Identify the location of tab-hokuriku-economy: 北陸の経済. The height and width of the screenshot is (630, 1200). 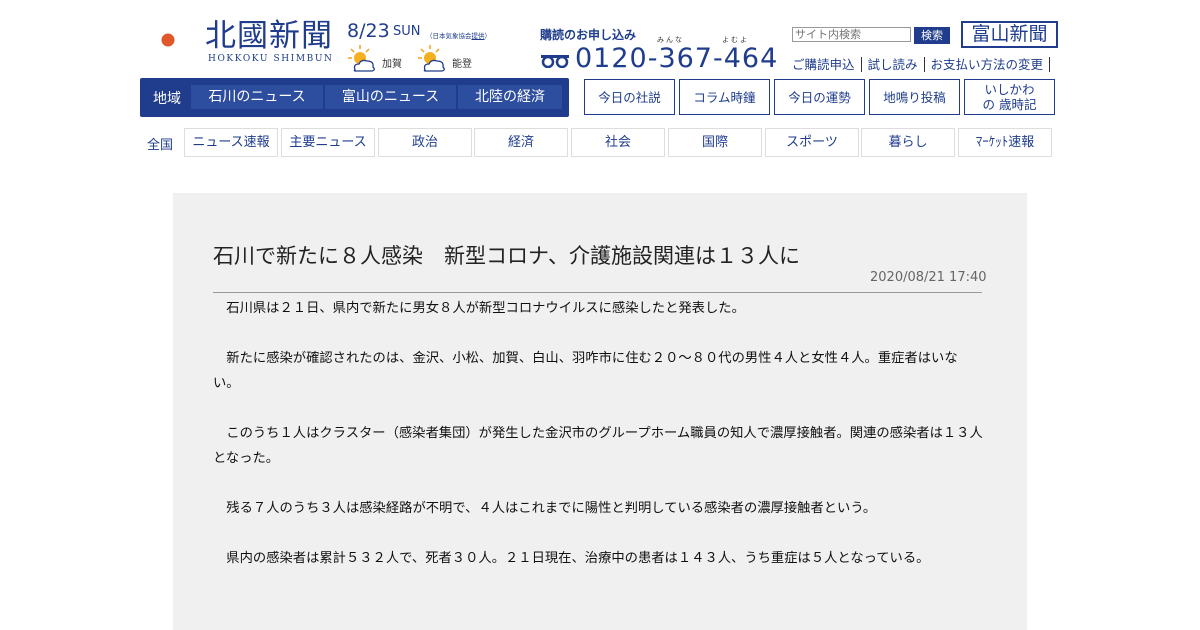
(510, 97).